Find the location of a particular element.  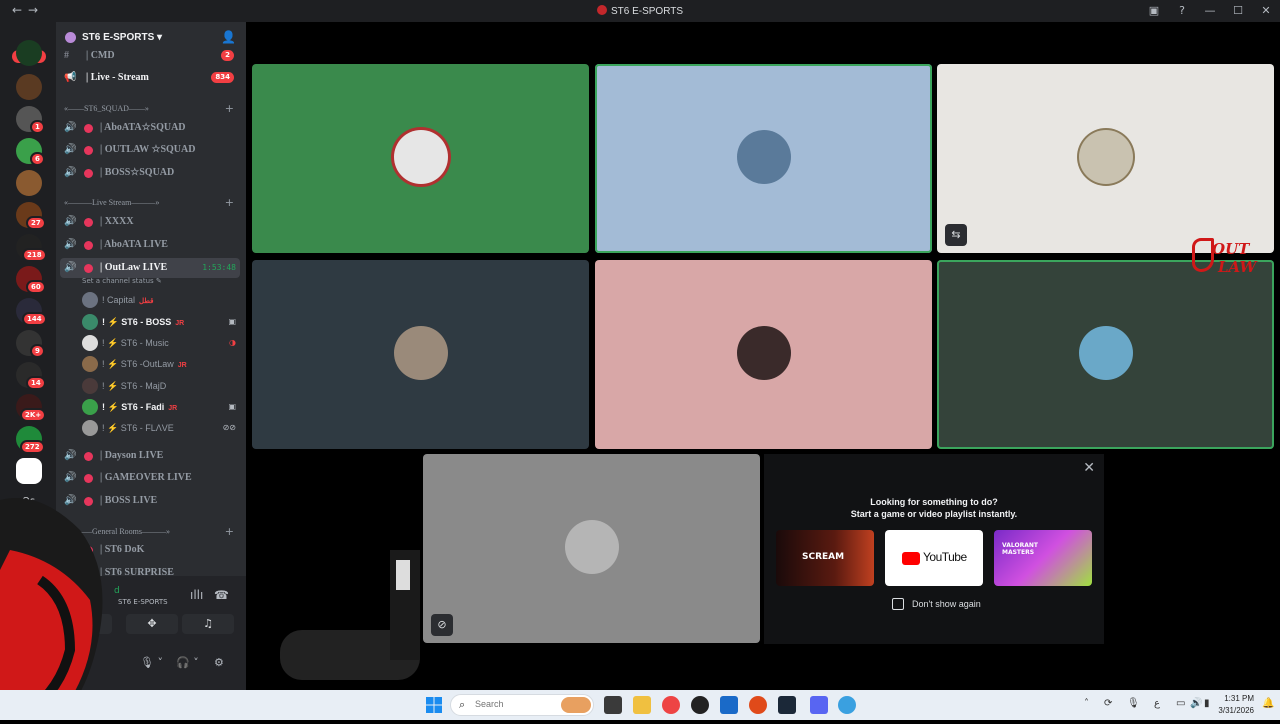

voice-user: ! ⚡ ST6 - Music ◑ is located at coordinates (161, 343).